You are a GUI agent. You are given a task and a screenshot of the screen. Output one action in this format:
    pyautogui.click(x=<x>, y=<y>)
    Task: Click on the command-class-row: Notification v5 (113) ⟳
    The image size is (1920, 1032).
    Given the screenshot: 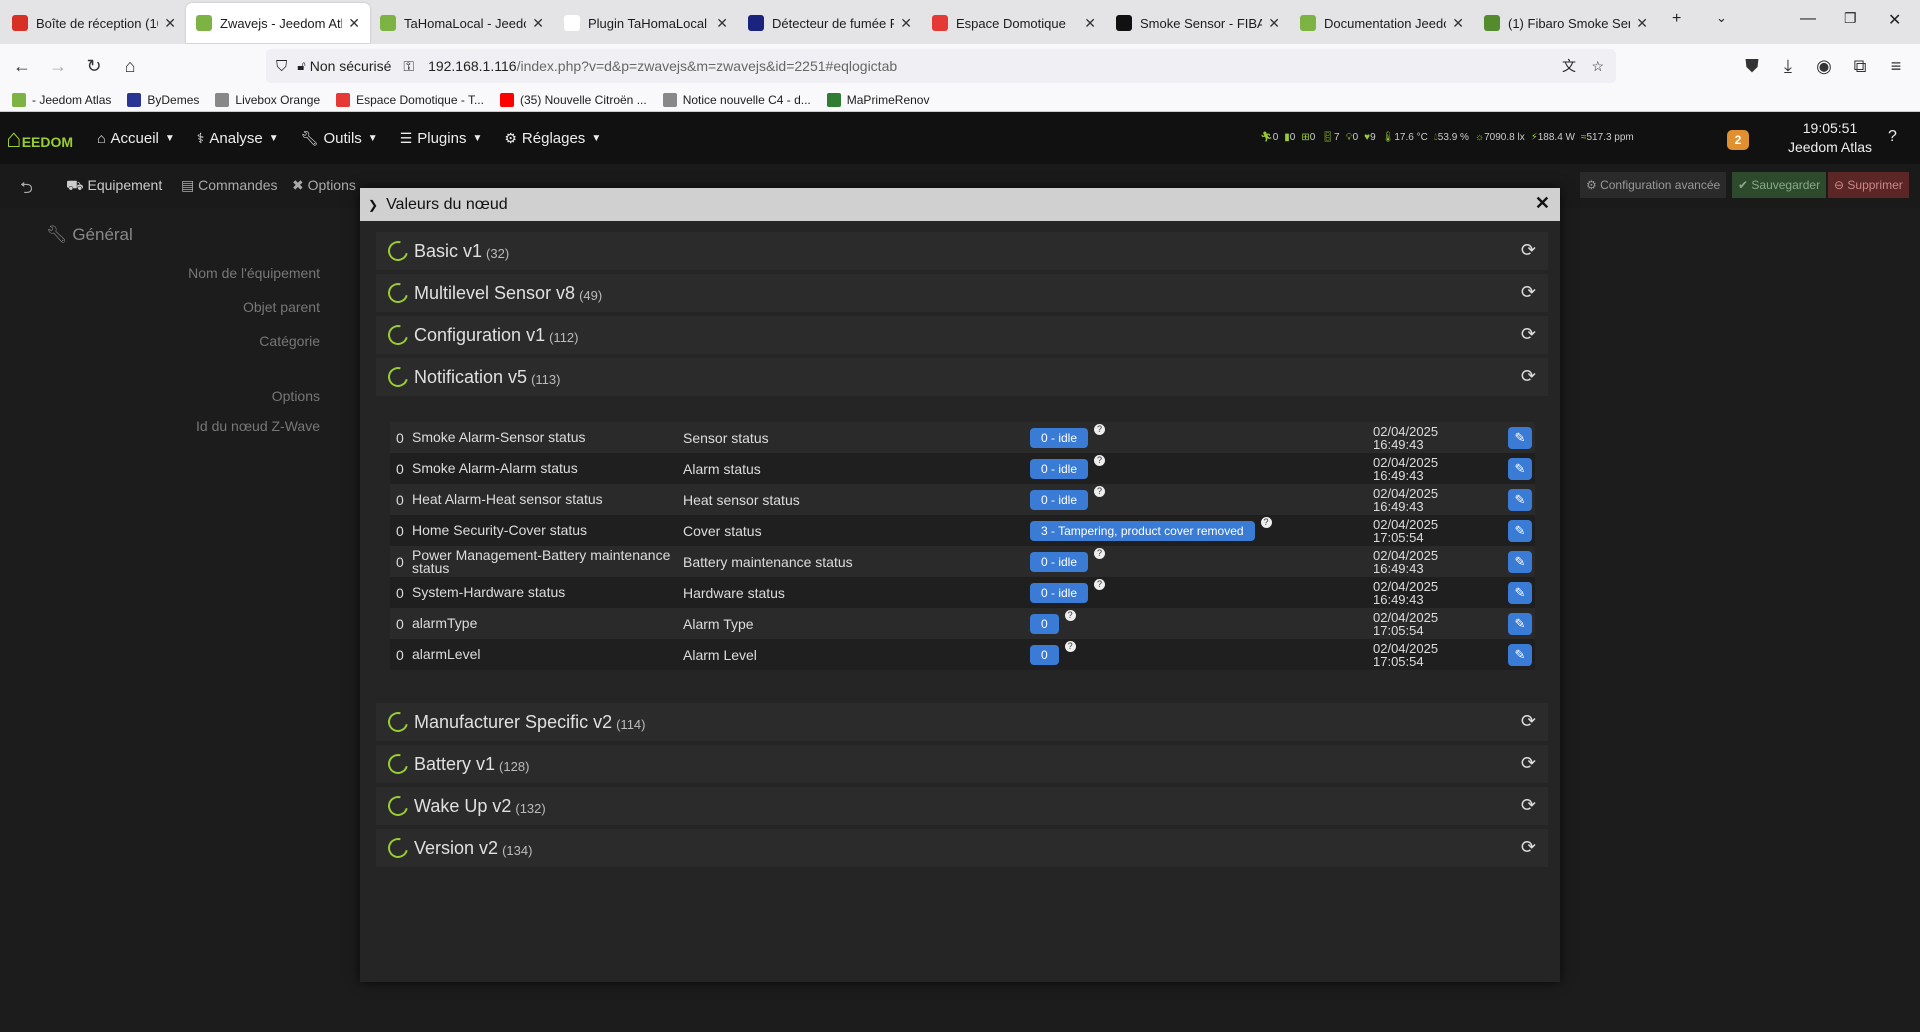 What is the action you would take?
    pyautogui.click(x=962, y=377)
    